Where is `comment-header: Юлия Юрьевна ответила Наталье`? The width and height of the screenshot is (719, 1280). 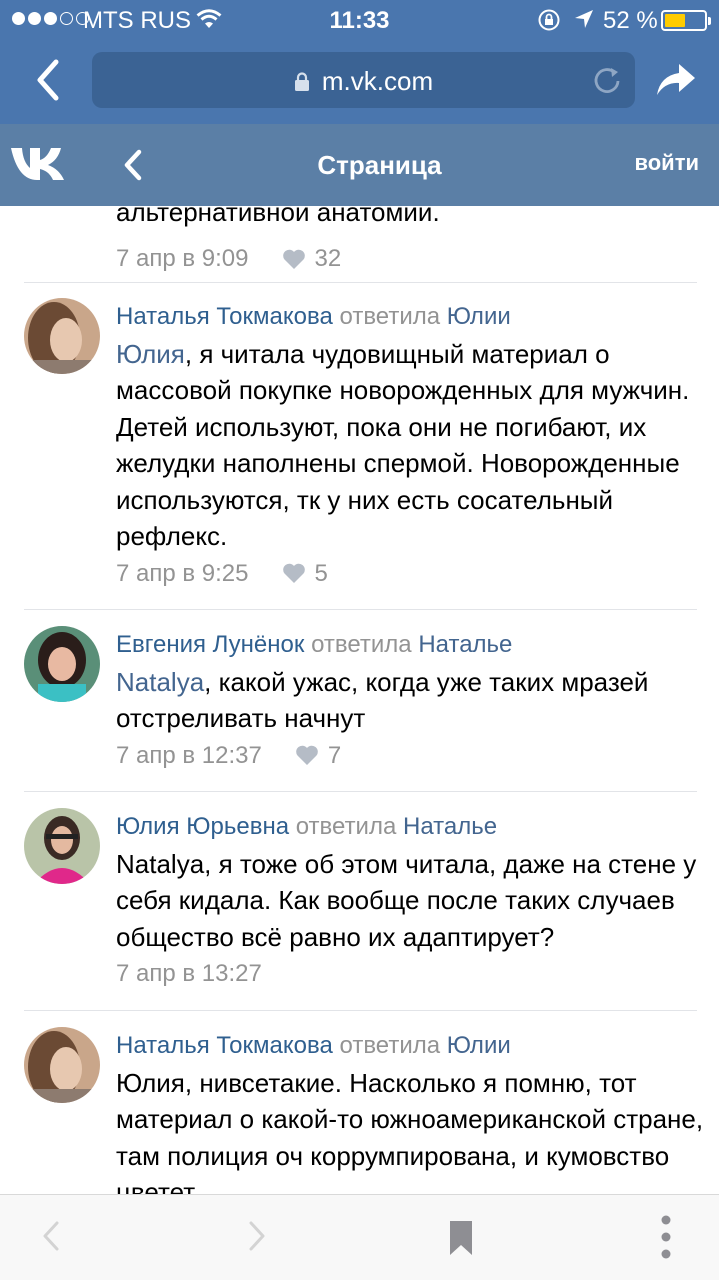 comment-header: Юлия Юрьевна ответила Наталье is located at coordinates (411, 827).